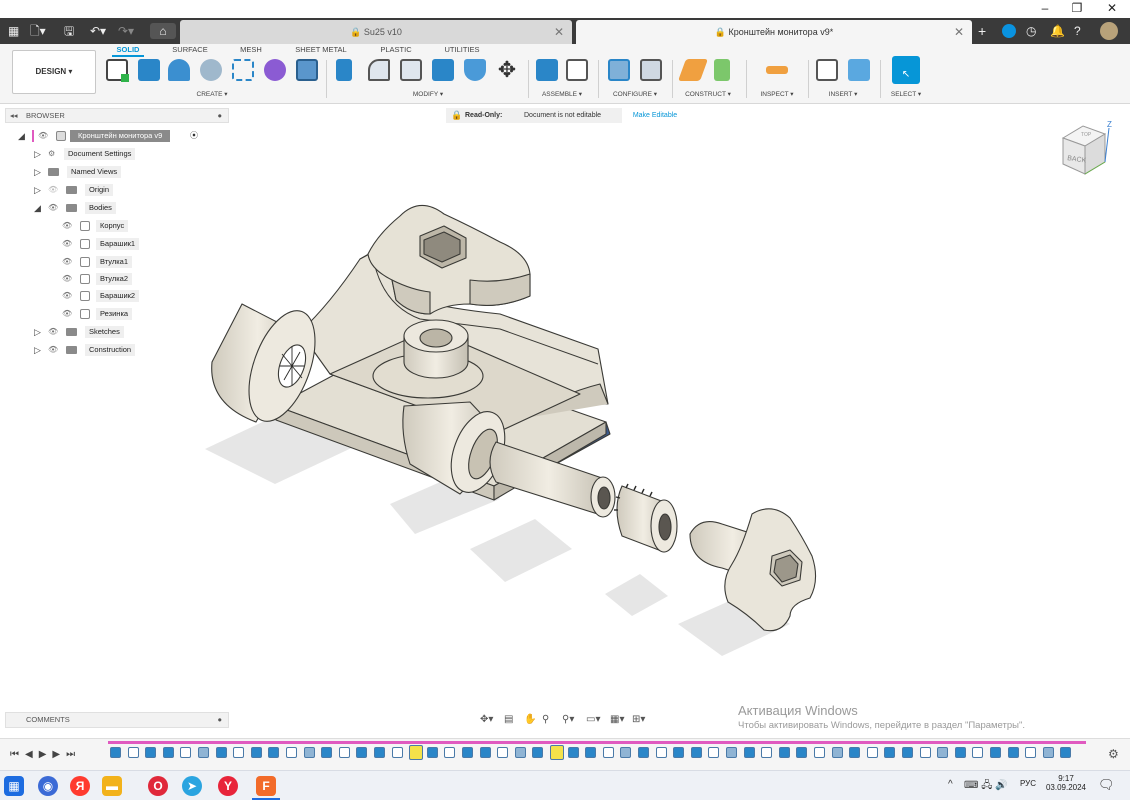 Image resolution: width=1130 pixels, height=800 pixels. I want to click on activate-radio-icon: ⦿, so click(194, 136).